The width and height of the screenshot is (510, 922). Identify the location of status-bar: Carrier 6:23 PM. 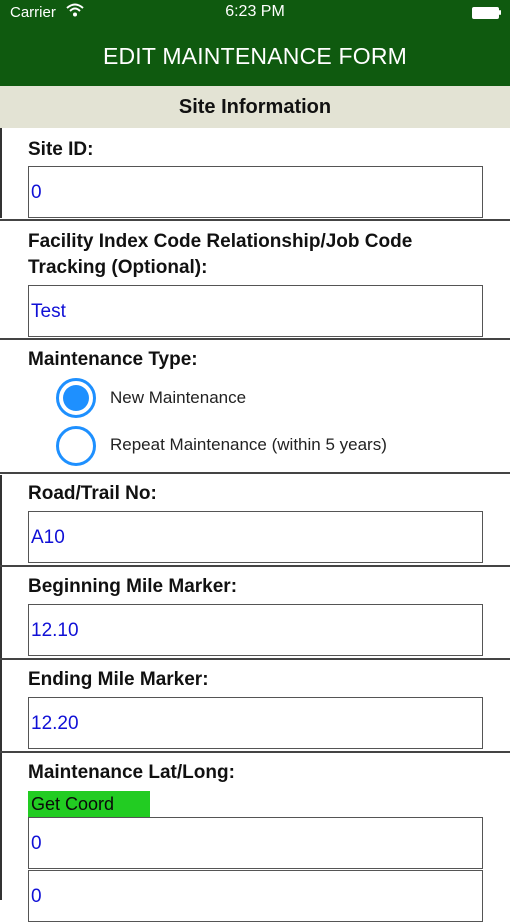
(255, 13).